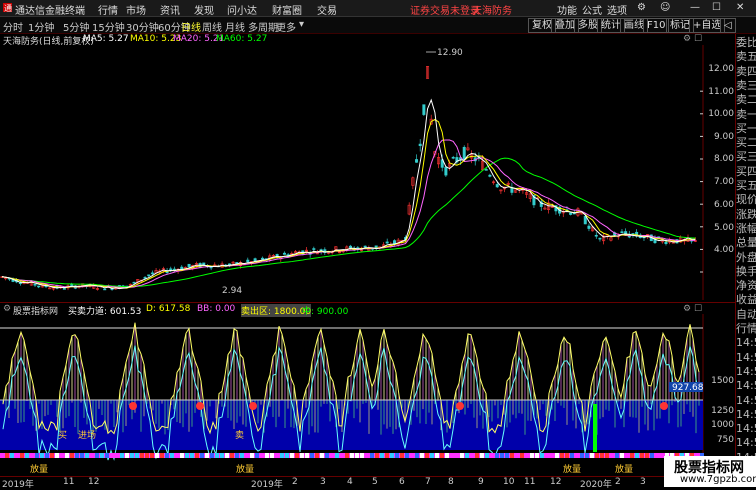 The image size is (756, 490). Describe the element at coordinates (136, 9) in the screenshot. I see `menu-item-market: 市场` at that location.